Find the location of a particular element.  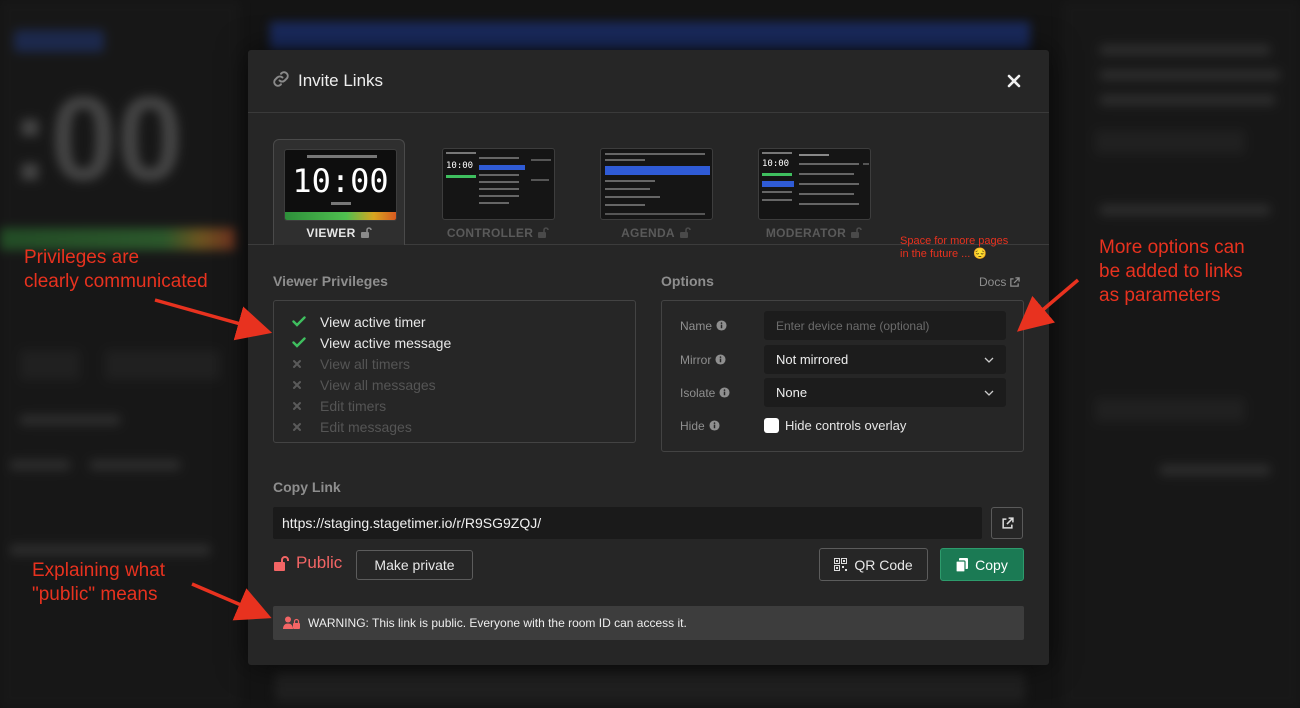

qr-code-icon is located at coordinates (841, 564).